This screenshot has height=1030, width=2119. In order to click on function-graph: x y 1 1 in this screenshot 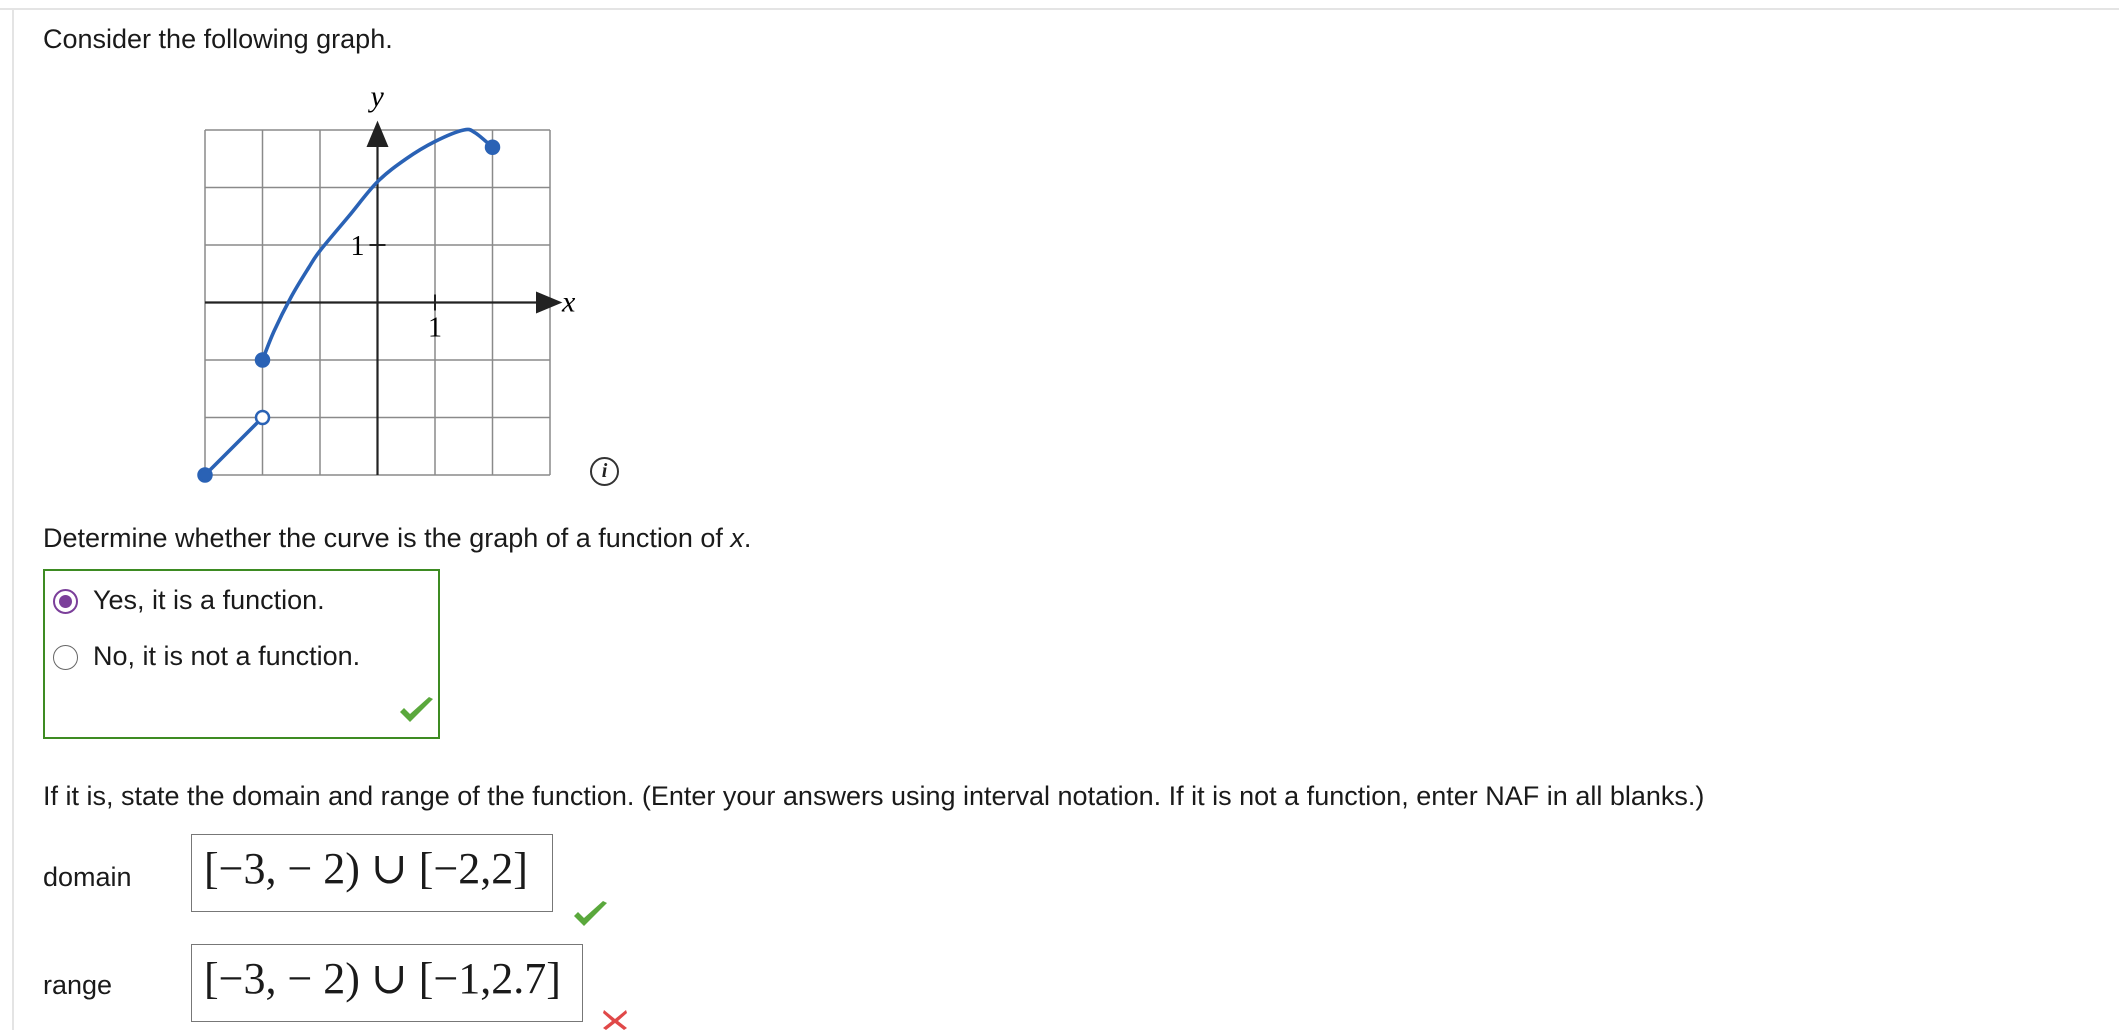, I will do `click(386, 281)`.